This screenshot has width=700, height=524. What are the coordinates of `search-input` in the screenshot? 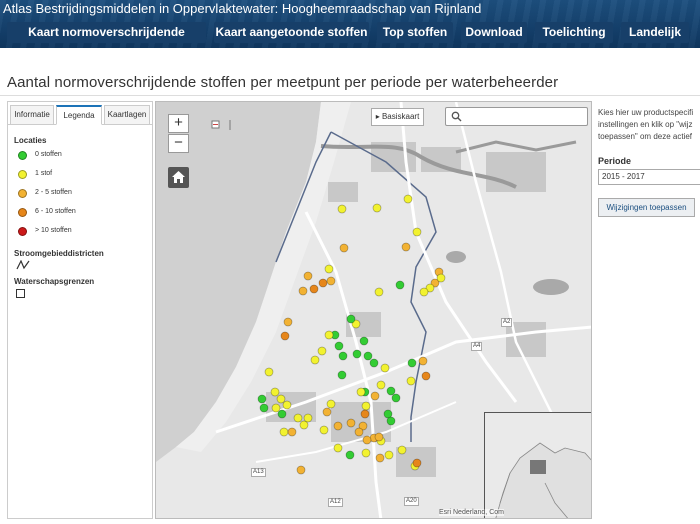 It's located at (516, 116).